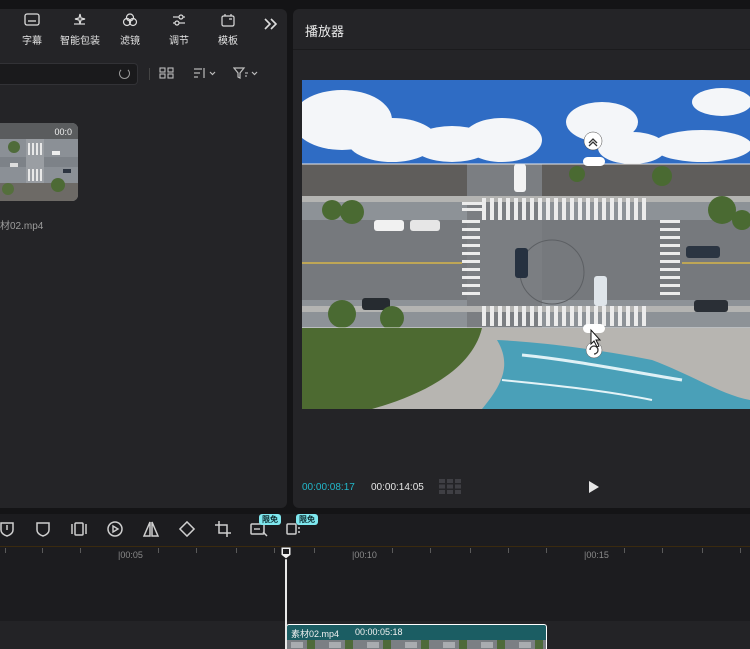 This screenshot has width=750, height=649. Describe the element at coordinates (32, 22) in the screenshot. I see `subtitle-icon` at that location.